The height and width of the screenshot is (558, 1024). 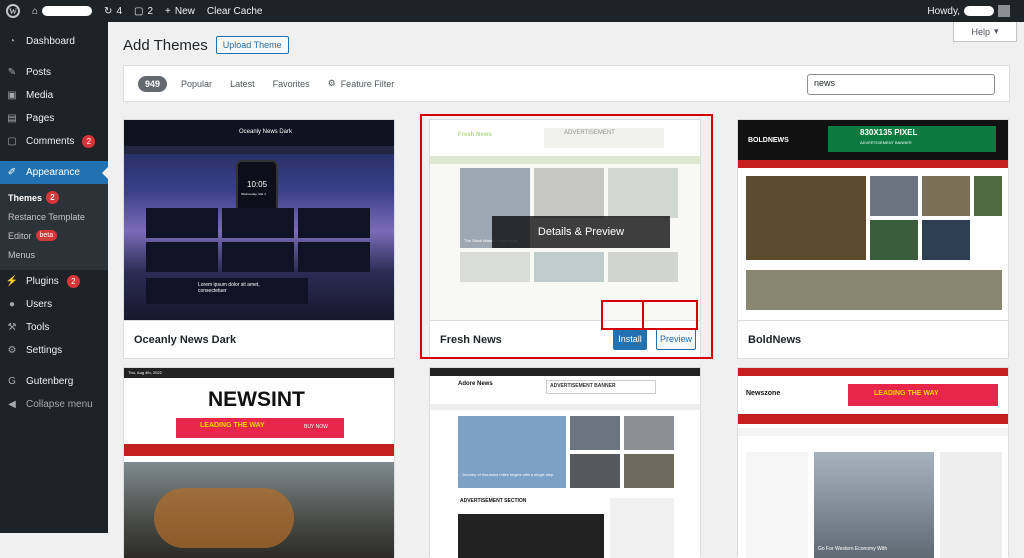 What do you see at coordinates (229, 288) in the screenshot?
I see `screenshot-teaser: Lorem ipsum dolor sit amet, consectetuer` at bounding box center [229, 288].